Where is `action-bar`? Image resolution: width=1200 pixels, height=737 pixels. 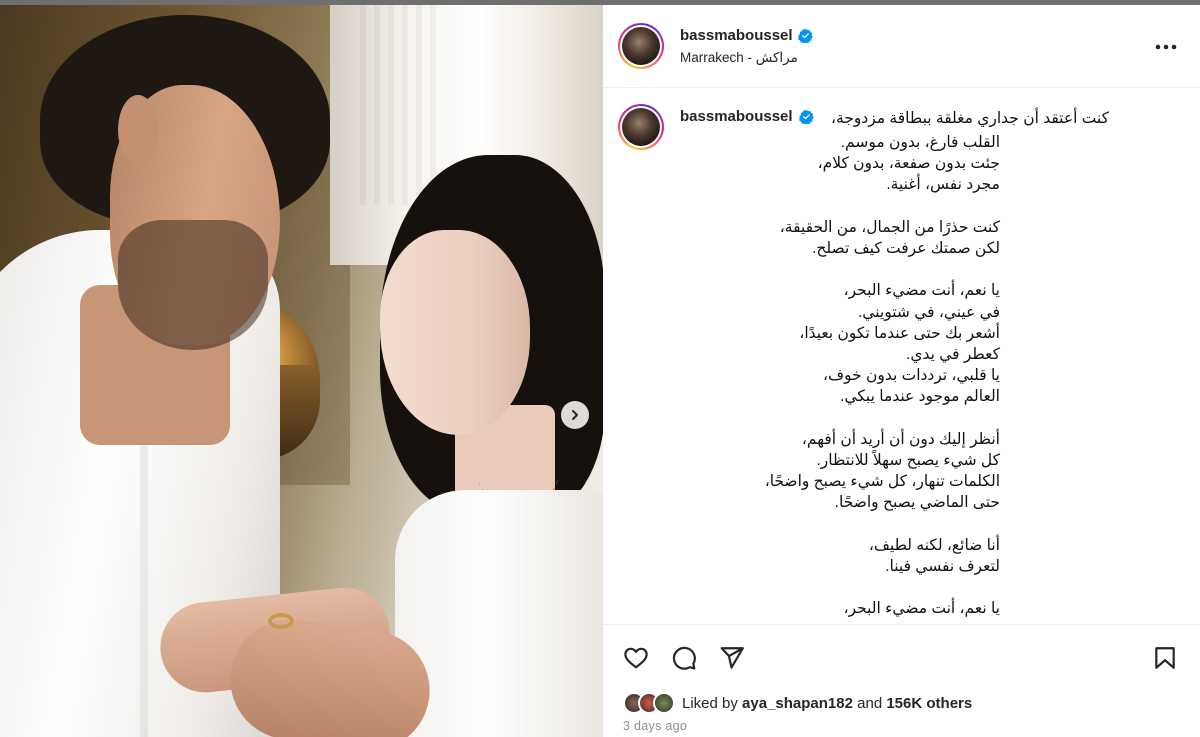
action-bar is located at coordinates (901, 657).